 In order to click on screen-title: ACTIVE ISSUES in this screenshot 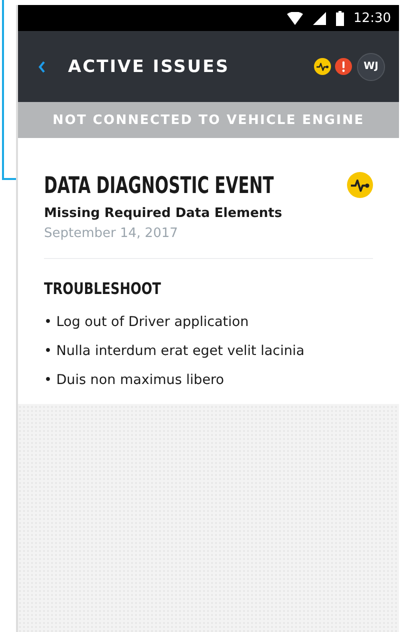, I will do `click(149, 66)`.